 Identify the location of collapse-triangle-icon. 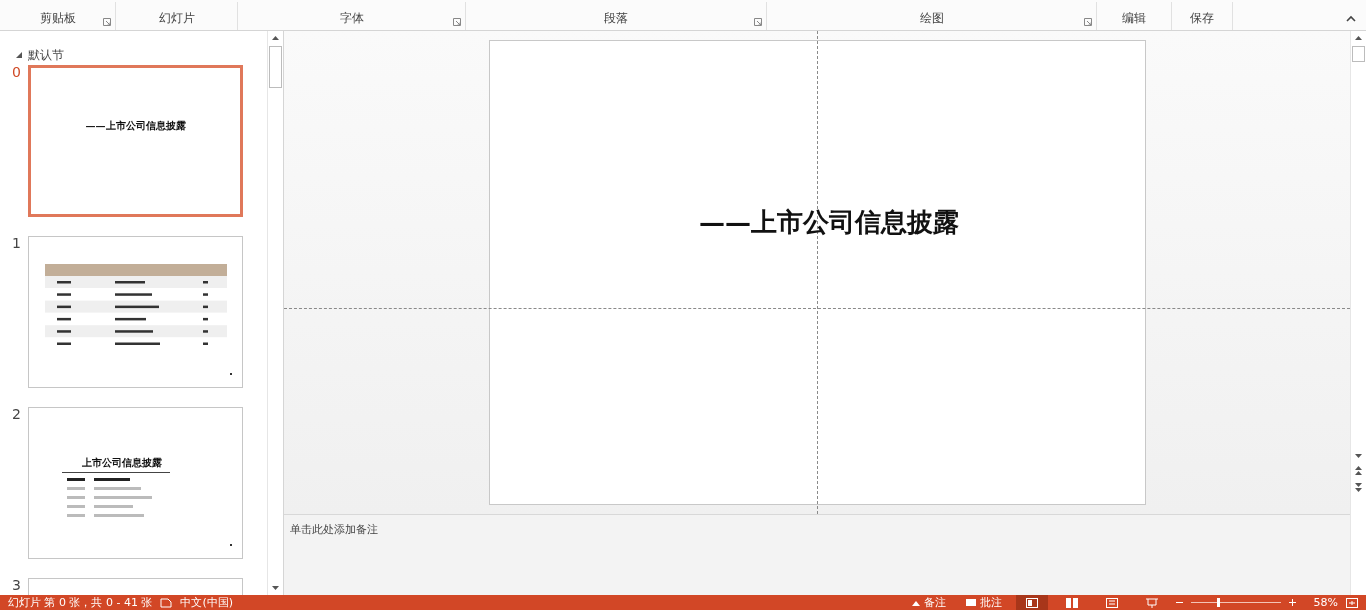
(19, 55).